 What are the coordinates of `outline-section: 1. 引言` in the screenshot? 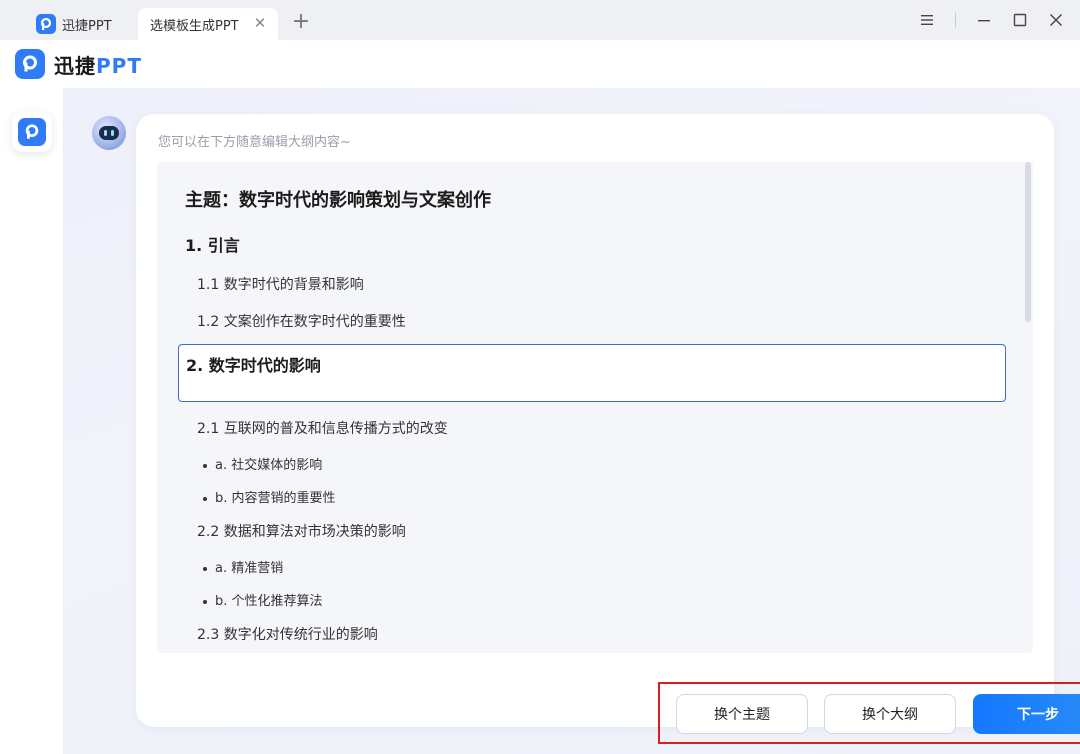 It's located at (212, 244).